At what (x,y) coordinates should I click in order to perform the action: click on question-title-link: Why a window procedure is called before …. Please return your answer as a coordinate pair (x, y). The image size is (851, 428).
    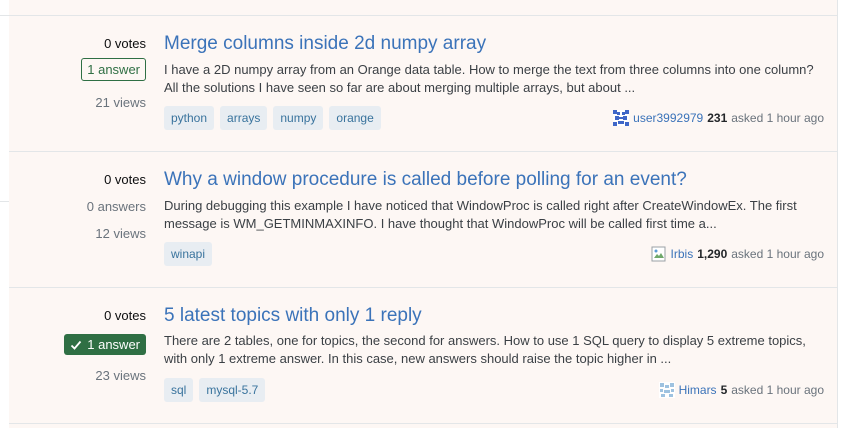
    Looking at the image, I should click on (425, 180).